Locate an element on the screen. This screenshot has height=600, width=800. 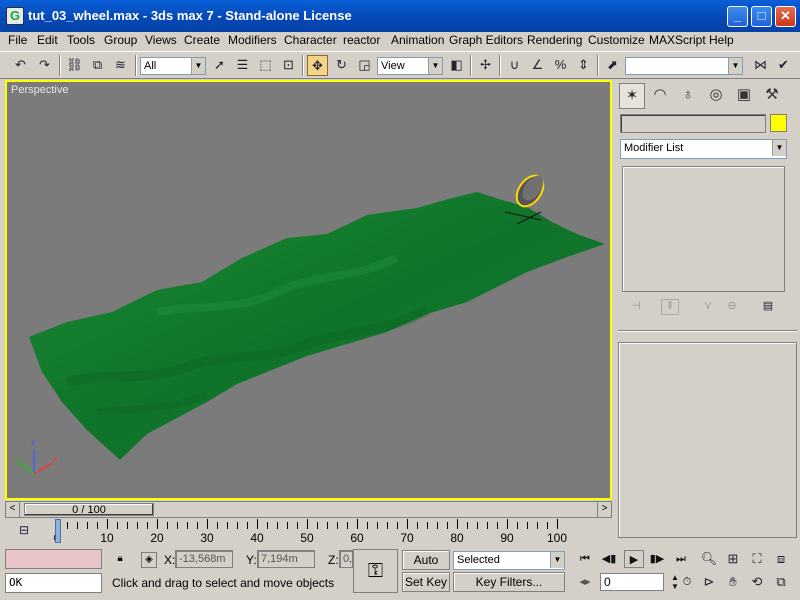
app-icon: G is located at coordinates (15, 16).